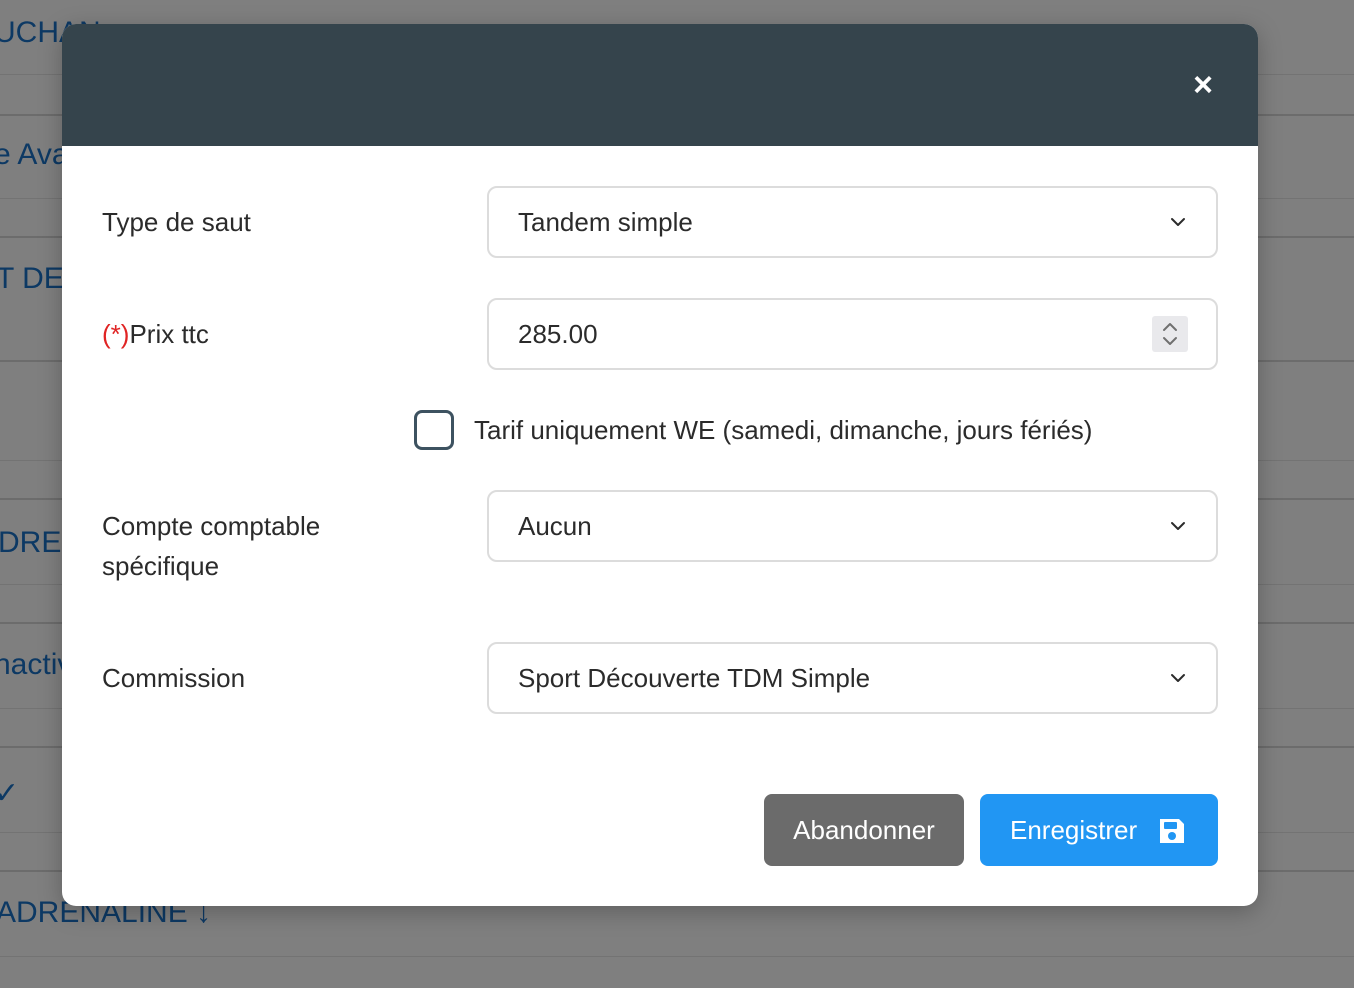  I want to click on save-button-label: Enregistrer, so click(1074, 830).